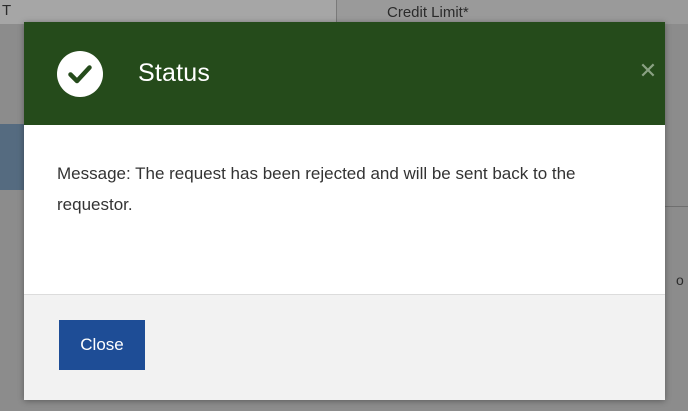 This screenshot has height=411, width=688. What do you see at coordinates (680, 280) in the screenshot?
I see `background-right-text: o` at bounding box center [680, 280].